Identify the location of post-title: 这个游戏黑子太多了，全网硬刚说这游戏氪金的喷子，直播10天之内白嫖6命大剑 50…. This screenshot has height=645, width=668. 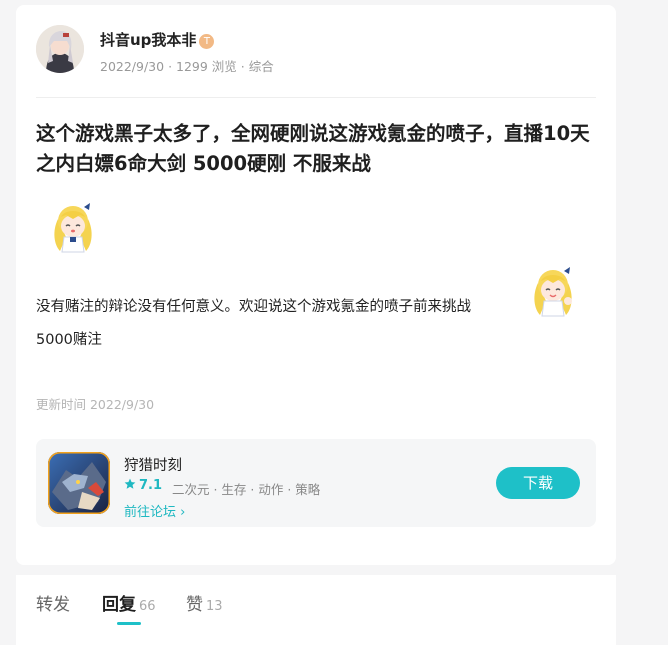
(313, 148).